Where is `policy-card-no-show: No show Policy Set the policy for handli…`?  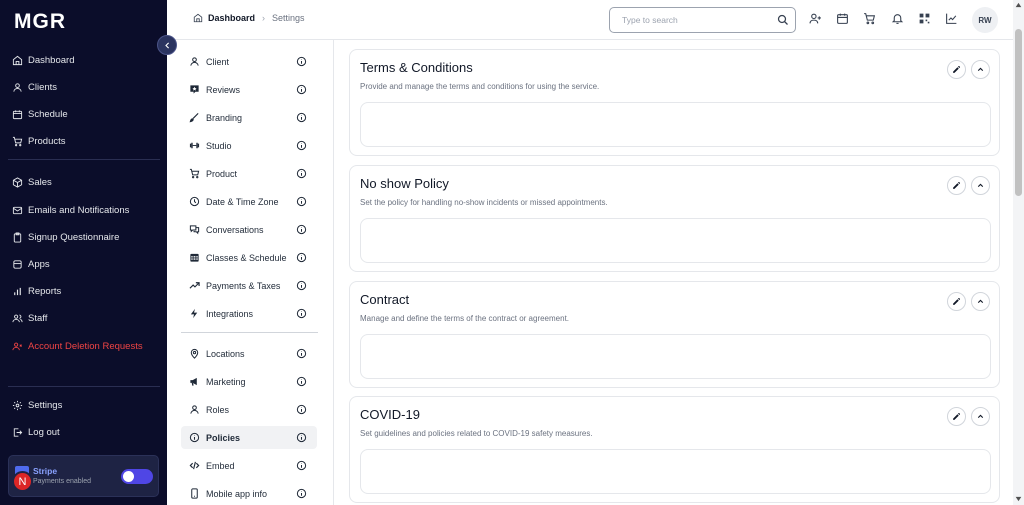
policy-card-no-show: No show Policy Set the policy for handli… is located at coordinates (674, 218).